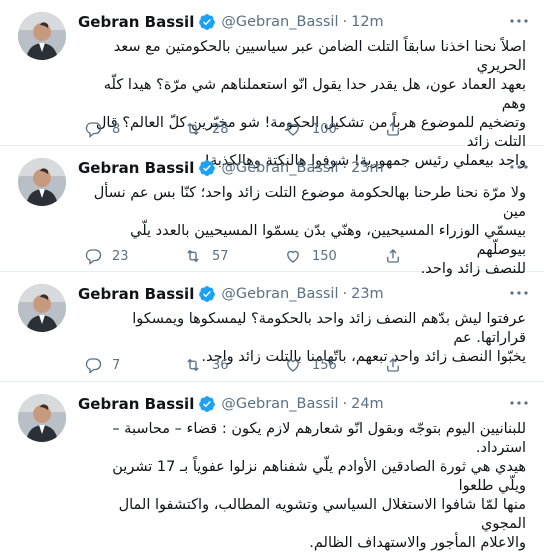 The image size is (544, 553). Describe the element at coordinates (367, 404) in the screenshot. I see `timestamp: 24m` at that location.